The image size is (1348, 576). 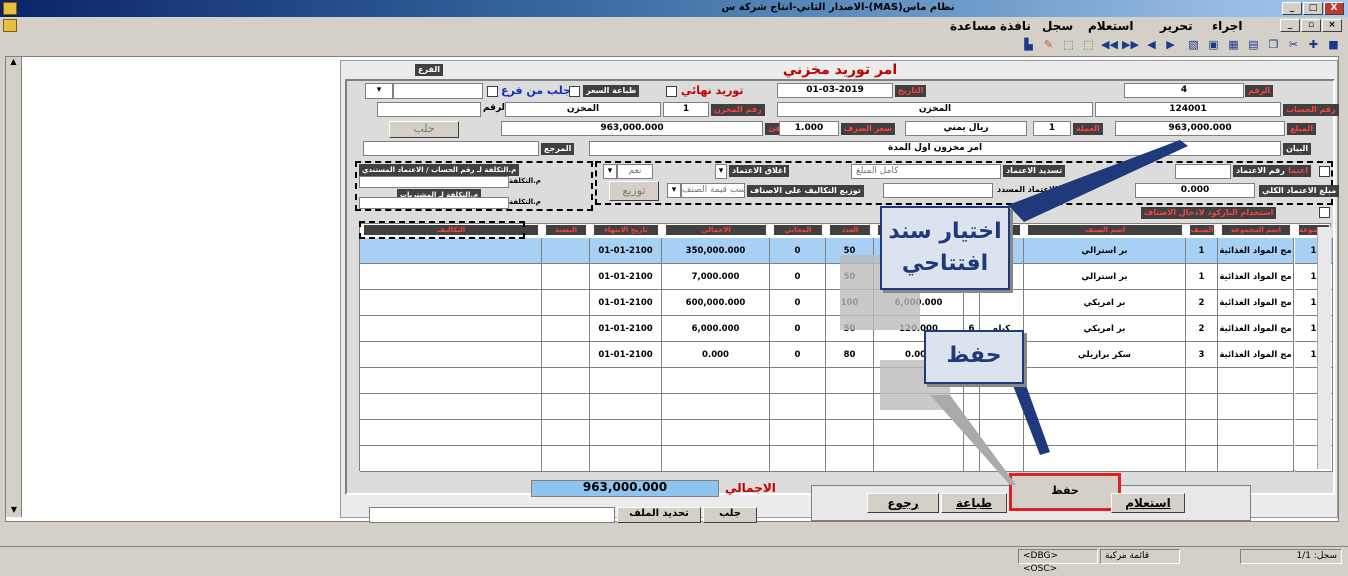 I want to click on record-count: سجل: 1/1, so click(x=1291, y=556).